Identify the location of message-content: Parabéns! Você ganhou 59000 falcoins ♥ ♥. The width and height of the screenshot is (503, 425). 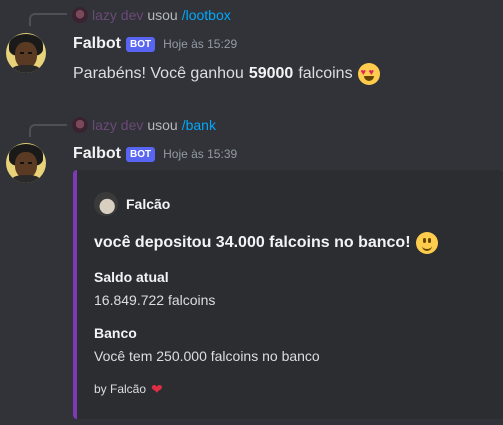
(226, 74).